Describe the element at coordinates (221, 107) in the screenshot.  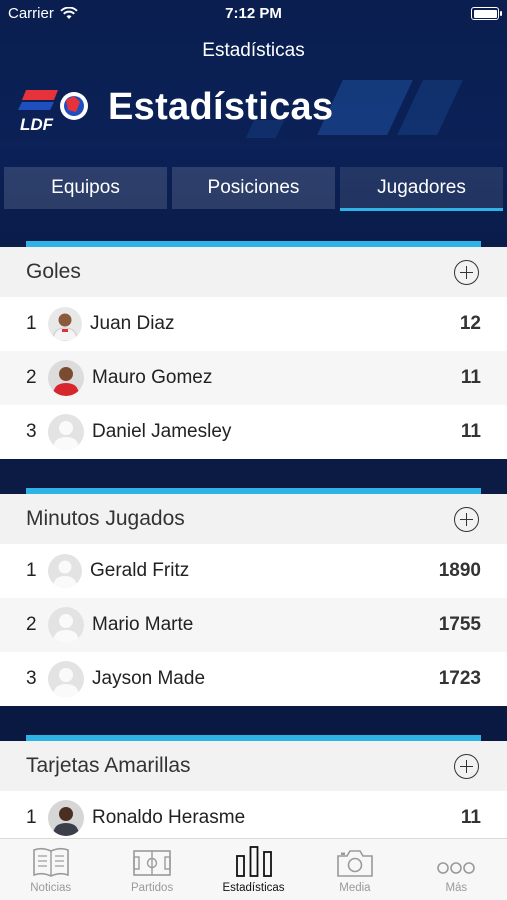
I see `page-title: Estadísticas` at that location.